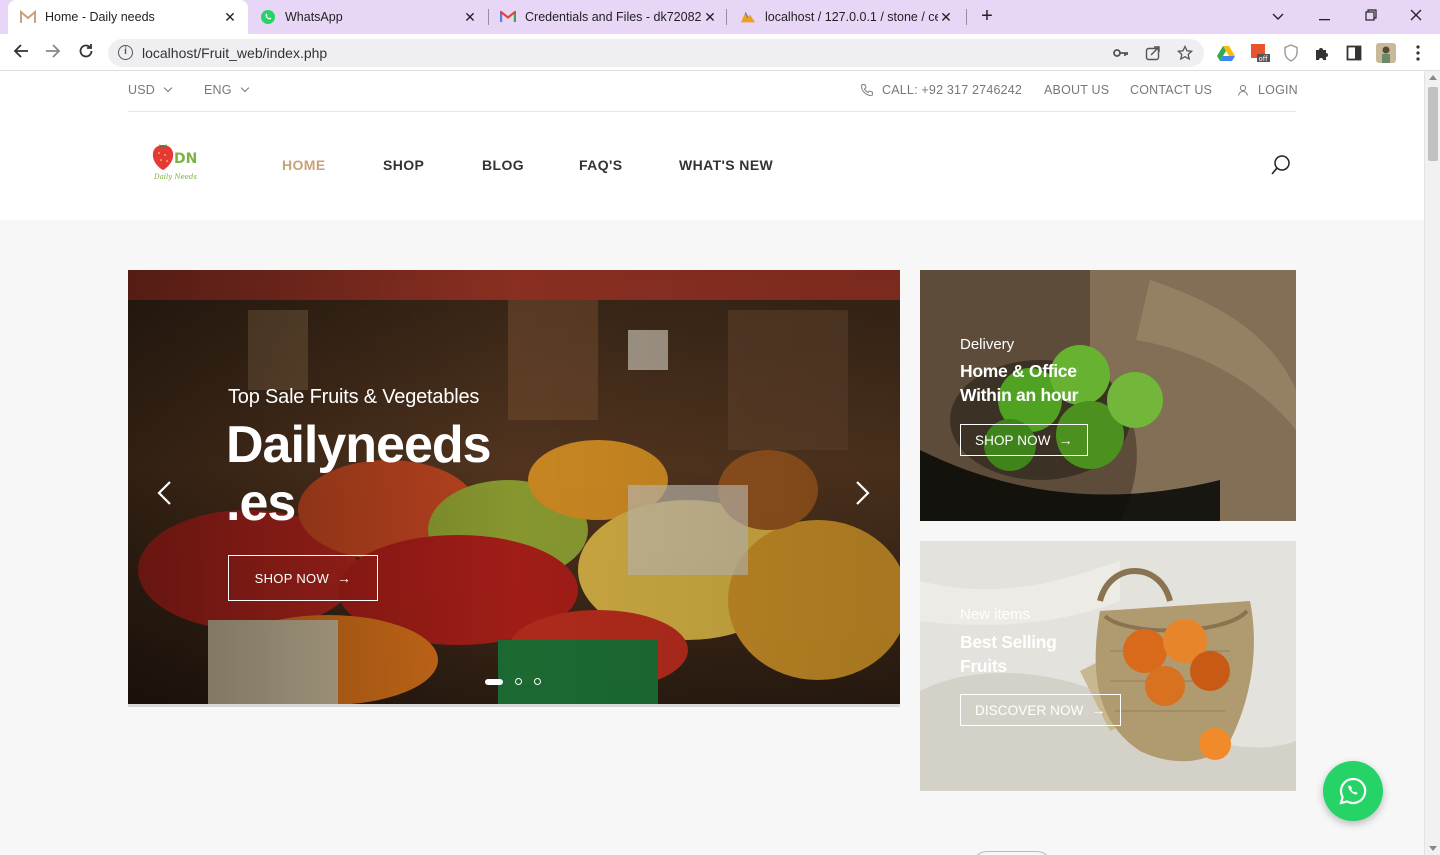 The width and height of the screenshot is (1440, 855). Describe the element at coordinates (53, 53) in the screenshot. I see `forward-arrow-icon` at that location.